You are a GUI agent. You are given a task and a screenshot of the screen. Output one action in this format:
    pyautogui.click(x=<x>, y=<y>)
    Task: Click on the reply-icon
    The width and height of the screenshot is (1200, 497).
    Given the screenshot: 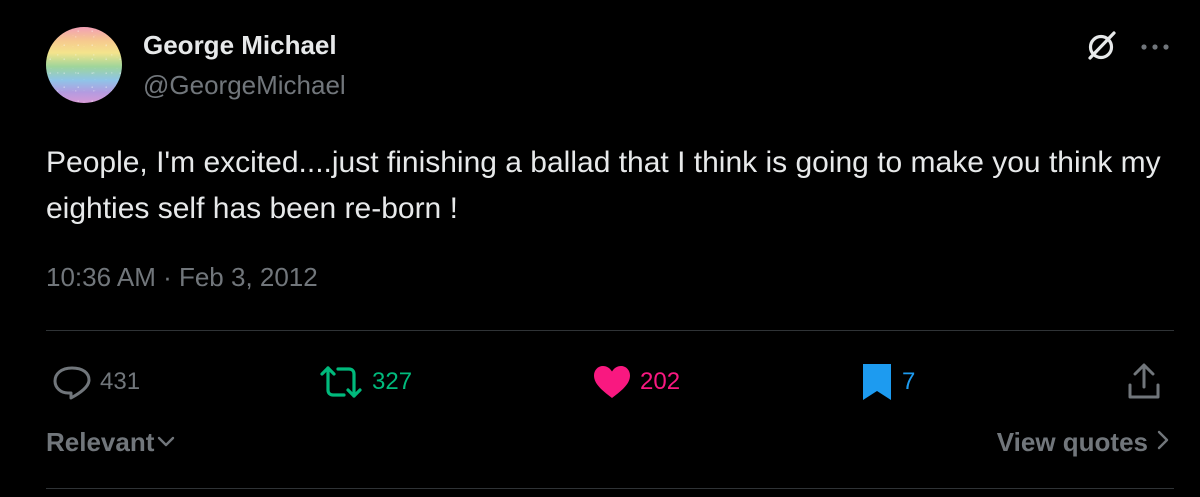 What is the action you would take?
    pyautogui.click(x=72, y=382)
    